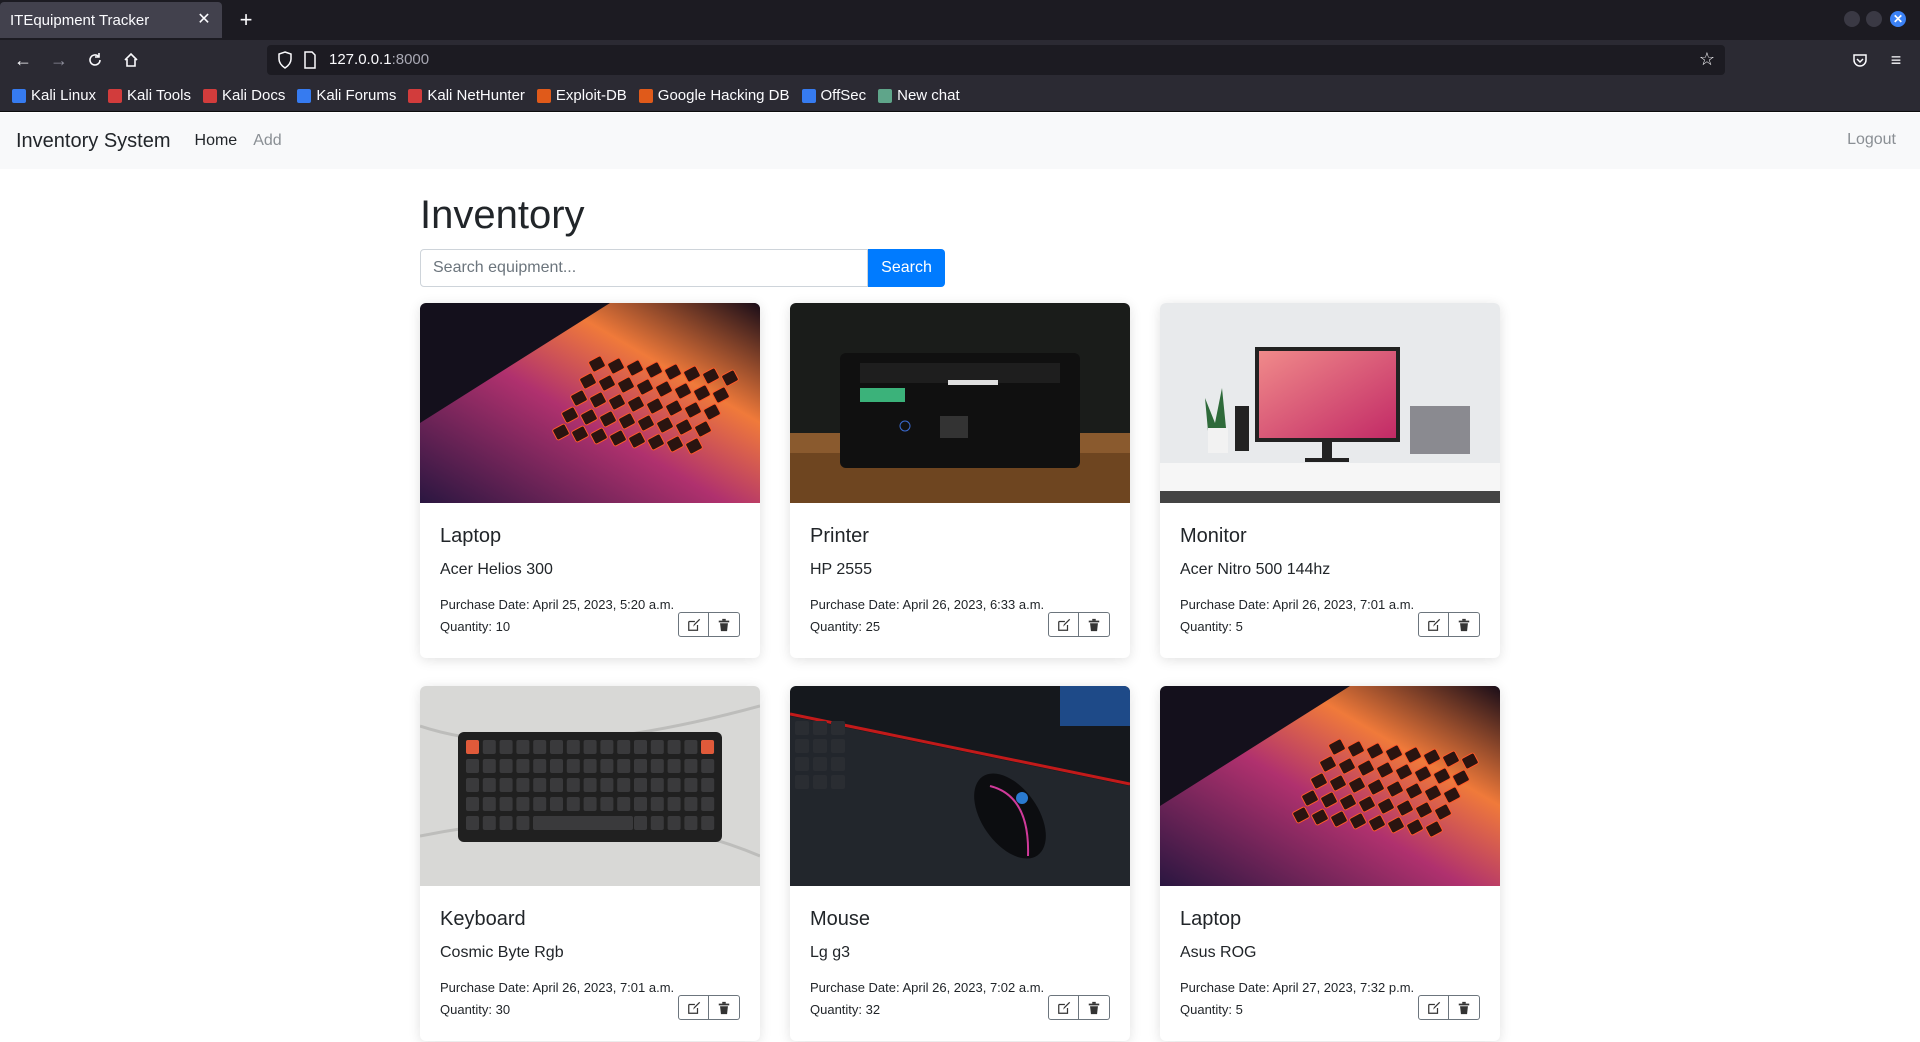 The width and height of the screenshot is (1920, 1042). What do you see at coordinates (93, 141) in the screenshot?
I see `brand-link: Inventory System` at bounding box center [93, 141].